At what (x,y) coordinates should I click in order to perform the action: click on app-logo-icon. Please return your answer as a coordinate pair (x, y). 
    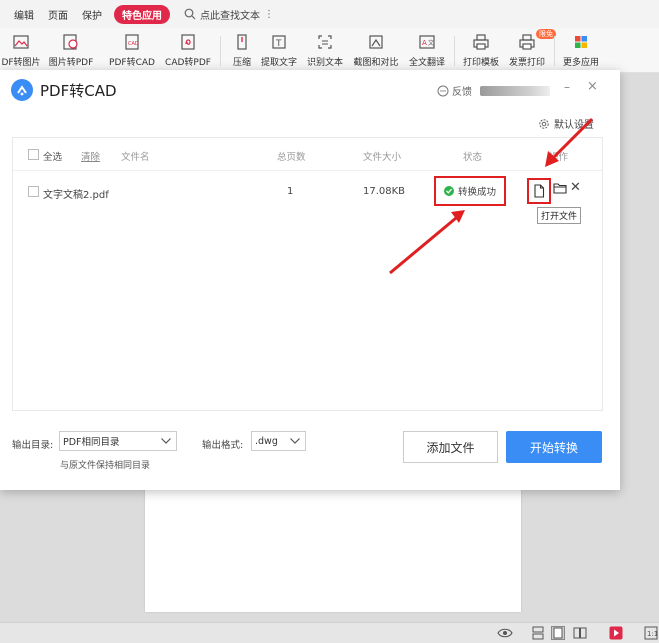
    Looking at the image, I should click on (22, 90).